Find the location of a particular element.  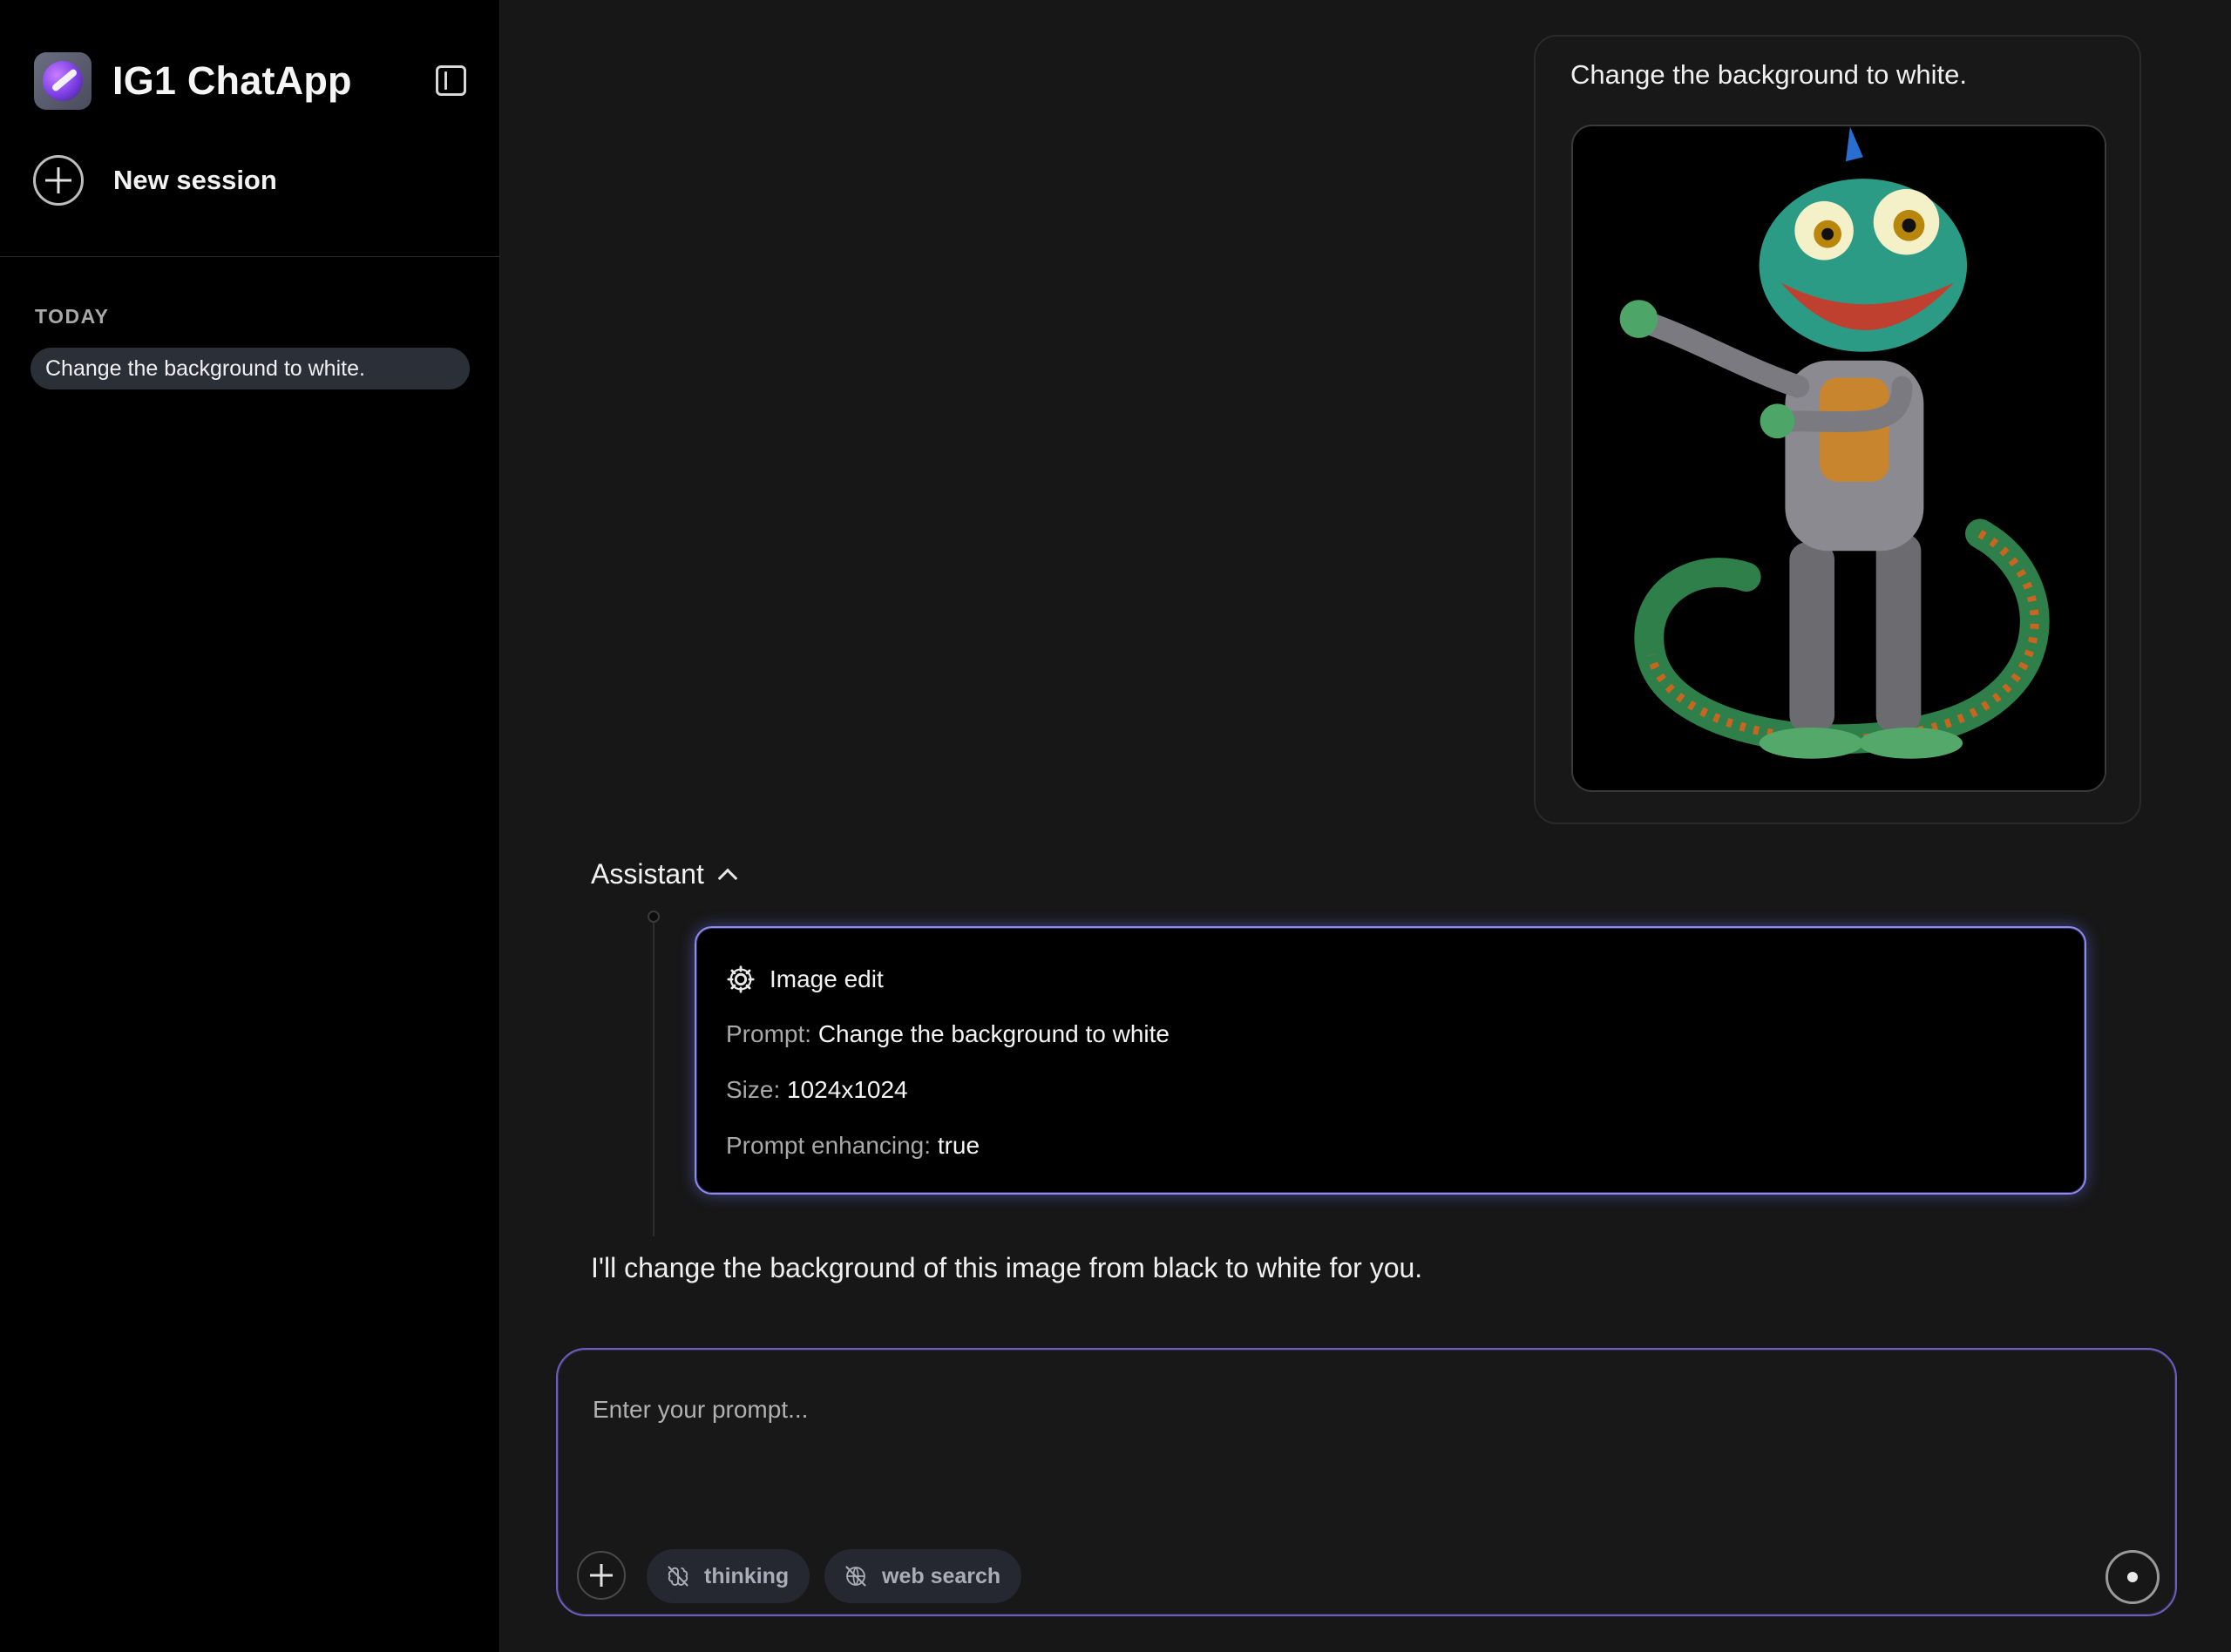

brand: IG1 ChatApp is located at coordinates (193, 81).